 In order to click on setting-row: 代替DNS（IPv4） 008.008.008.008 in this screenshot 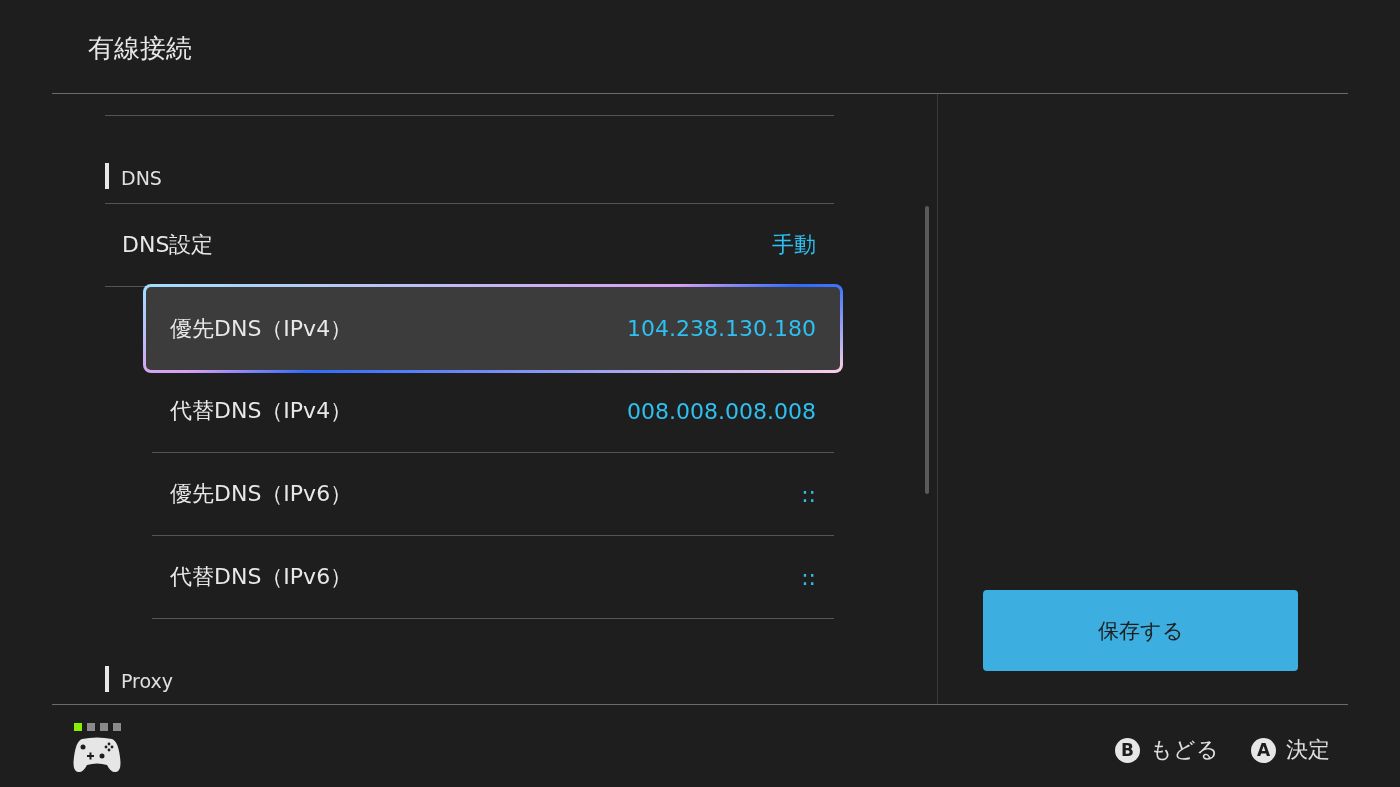, I will do `click(493, 411)`.